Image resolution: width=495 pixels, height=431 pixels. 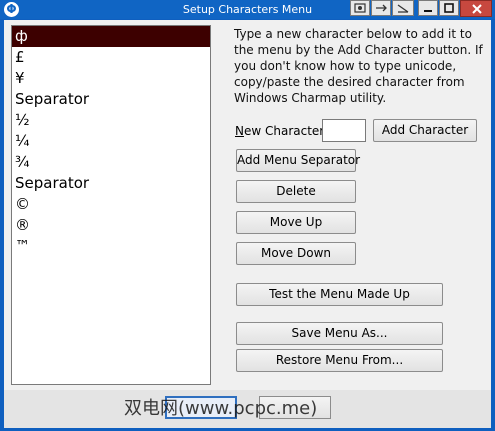 I want to click on watermark-text: 双电网(www.pcpc.me), so click(x=221, y=408).